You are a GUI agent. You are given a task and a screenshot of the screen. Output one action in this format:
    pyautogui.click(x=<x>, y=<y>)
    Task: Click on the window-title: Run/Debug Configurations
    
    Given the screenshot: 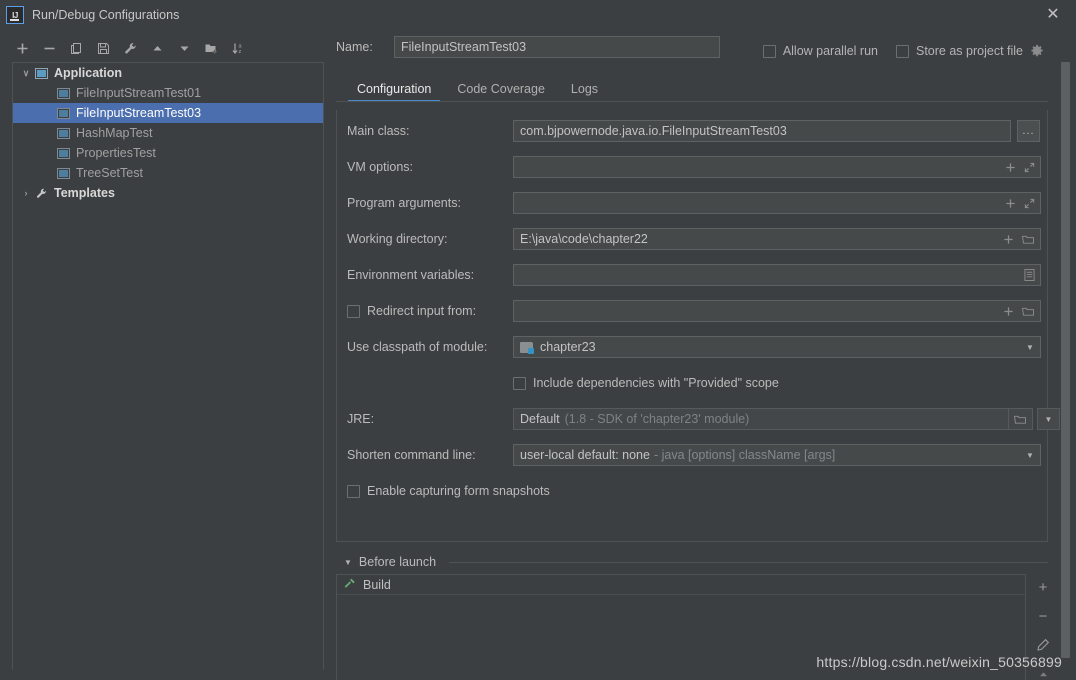 What is the action you would take?
    pyautogui.click(x=106, y=15)
    